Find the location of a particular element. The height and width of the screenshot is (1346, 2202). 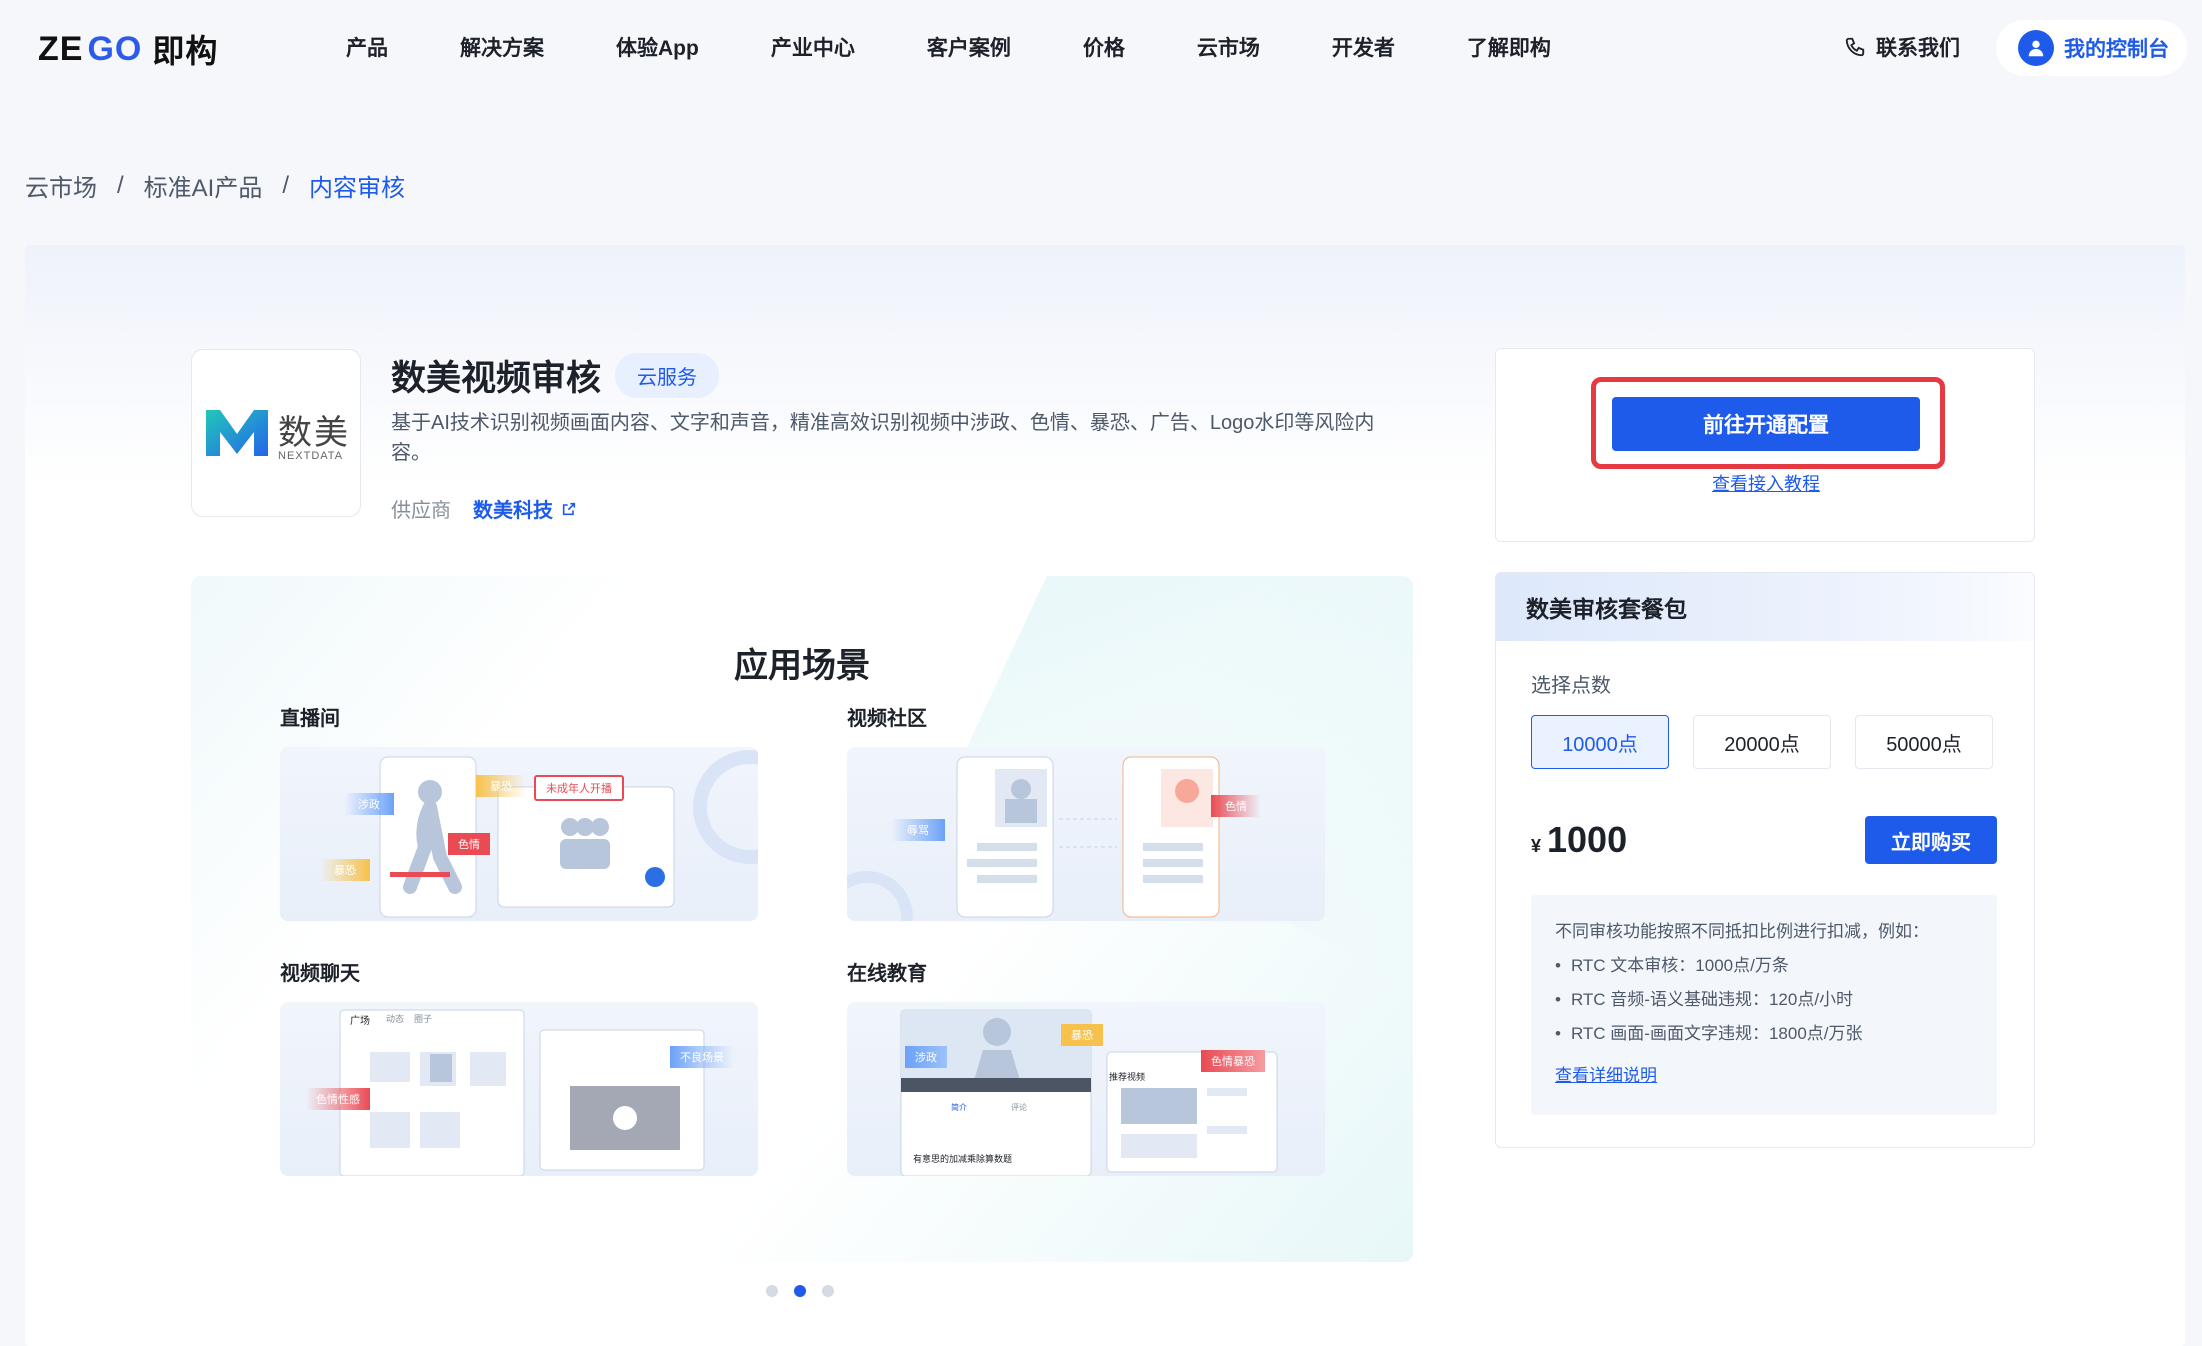

tag-porn-sexy: 色情性感 is located at coordinates (338, 1099).